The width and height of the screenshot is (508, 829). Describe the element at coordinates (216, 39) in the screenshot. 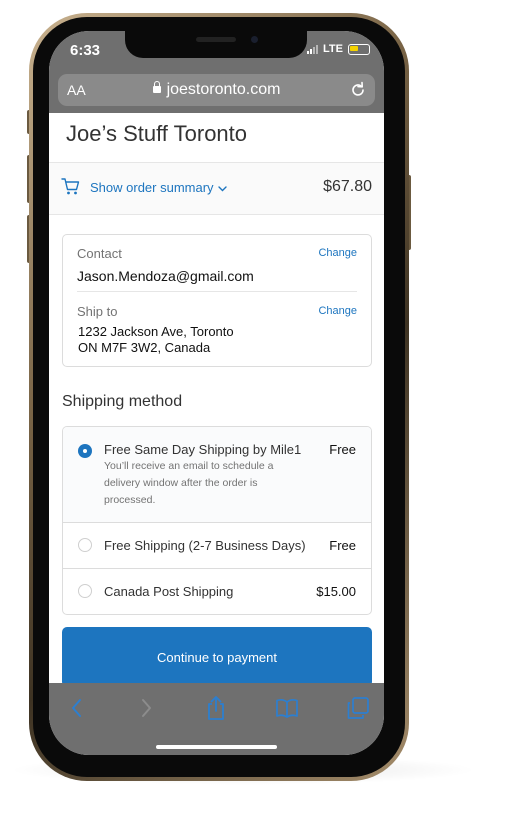

I see `speaker-grille` at that location.